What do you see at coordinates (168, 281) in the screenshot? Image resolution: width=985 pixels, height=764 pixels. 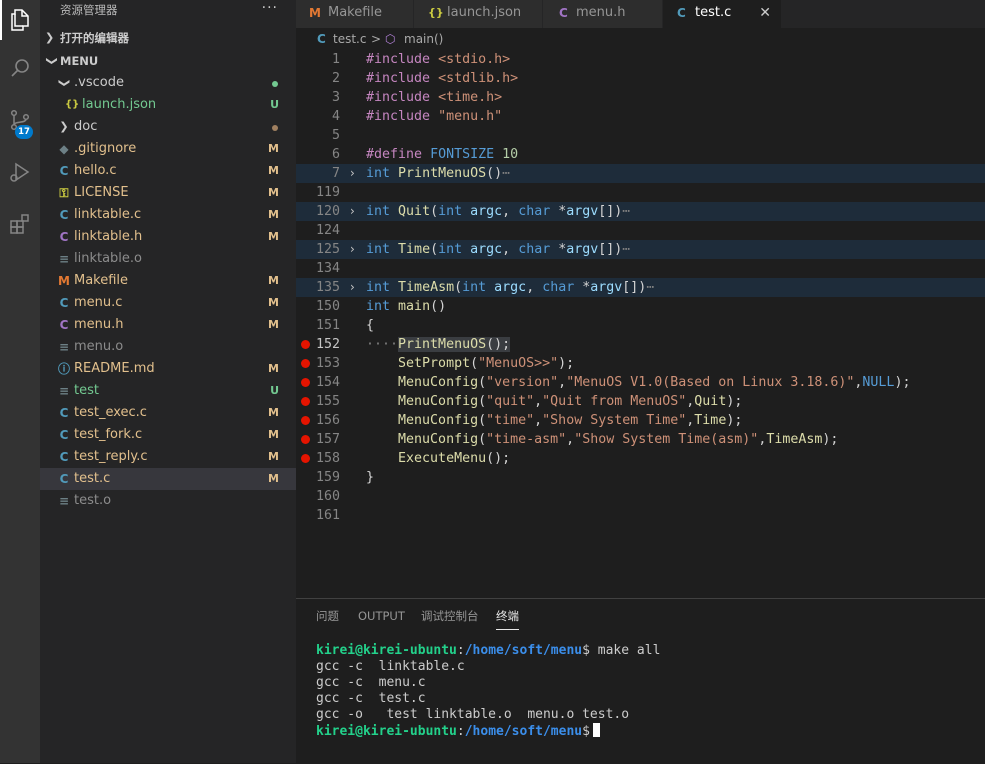 I see `tree-item: M Makefile M` at bounding box center [168, 281].